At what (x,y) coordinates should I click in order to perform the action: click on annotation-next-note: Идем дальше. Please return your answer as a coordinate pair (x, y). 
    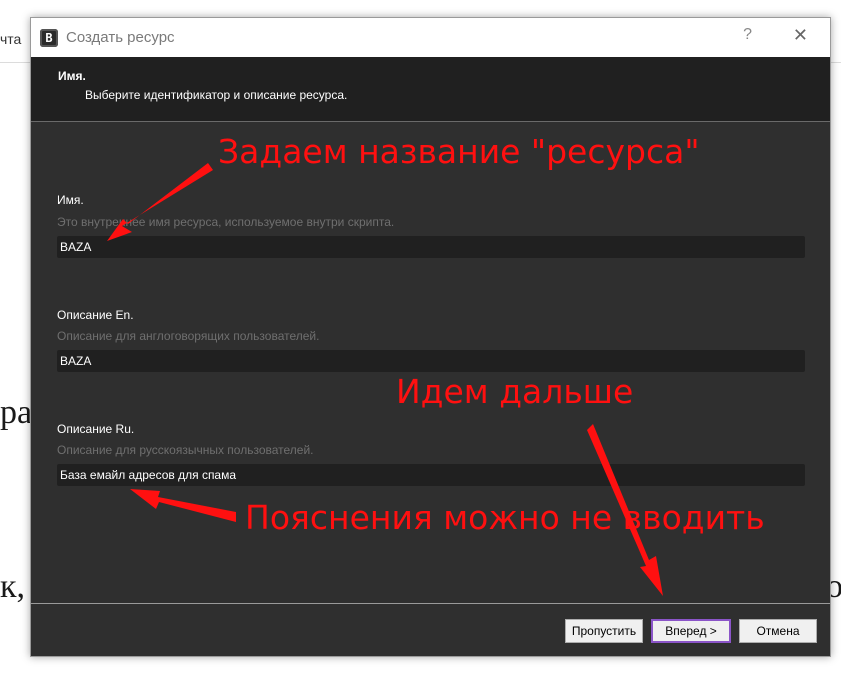
    Looking at the image, I should click on (515, 391).